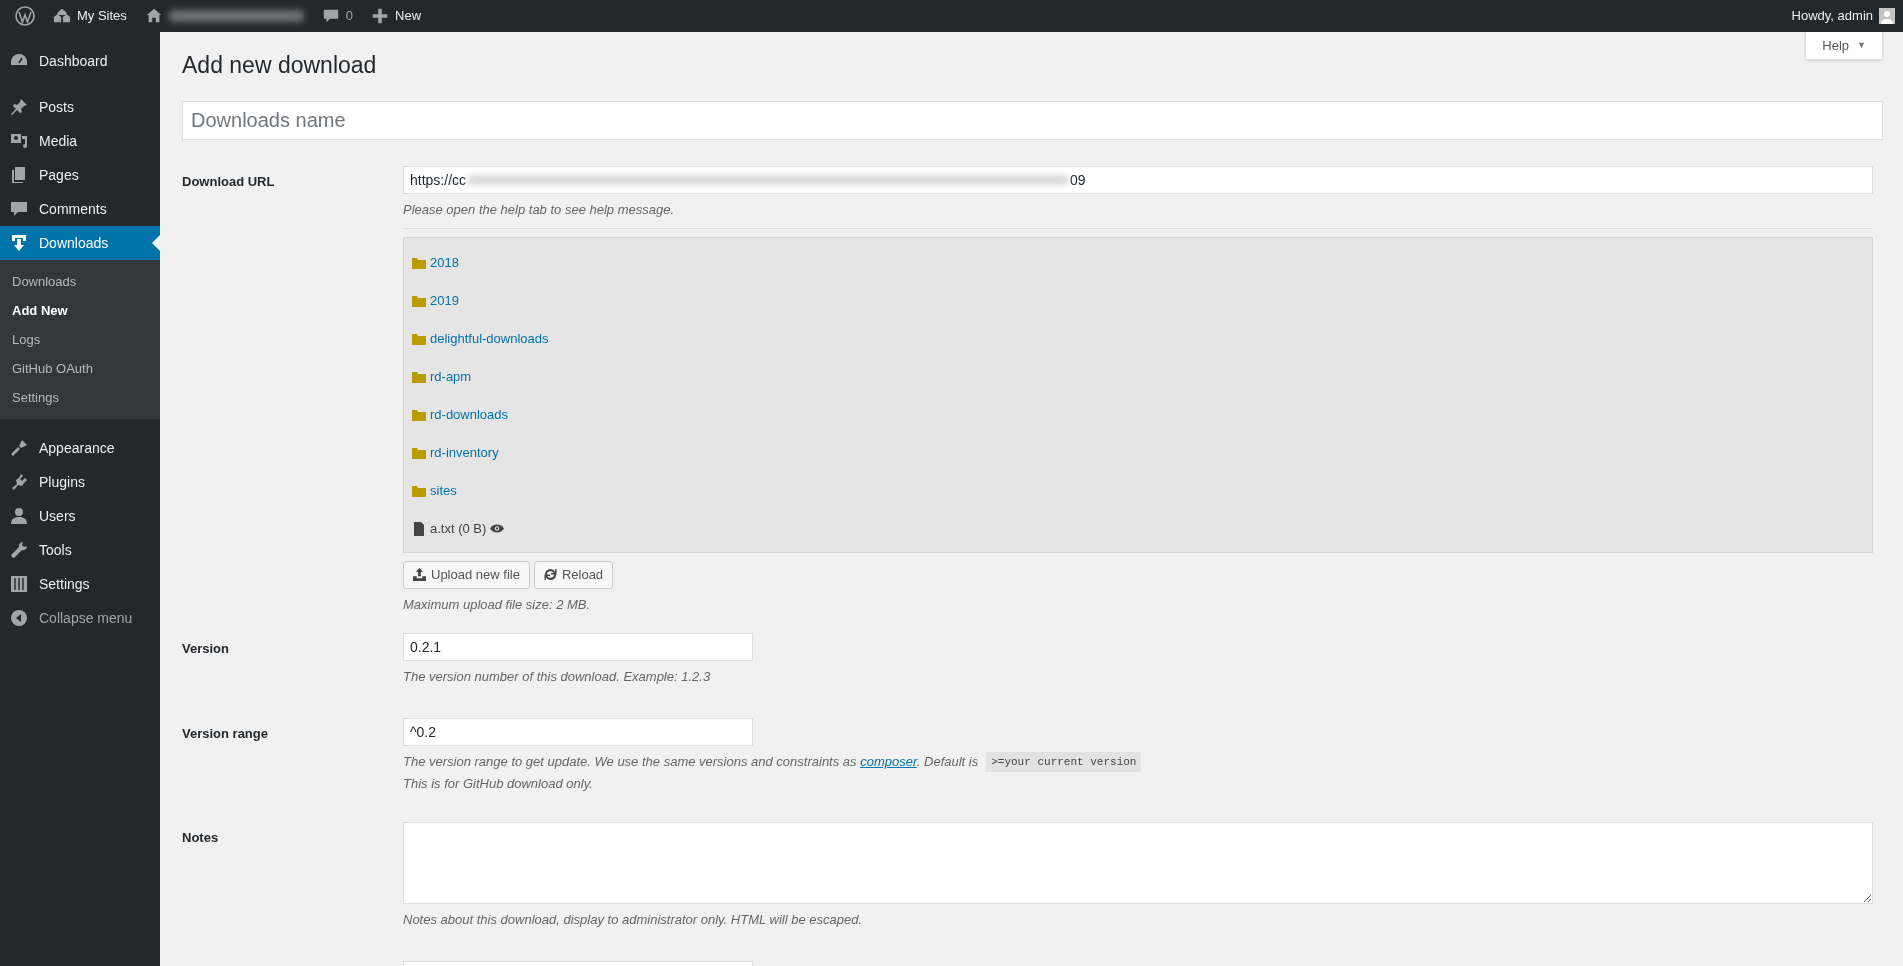 This screenshot has width=1903, height=966. I want to click on sidebar-item: Dashboard, so click(80, 61).